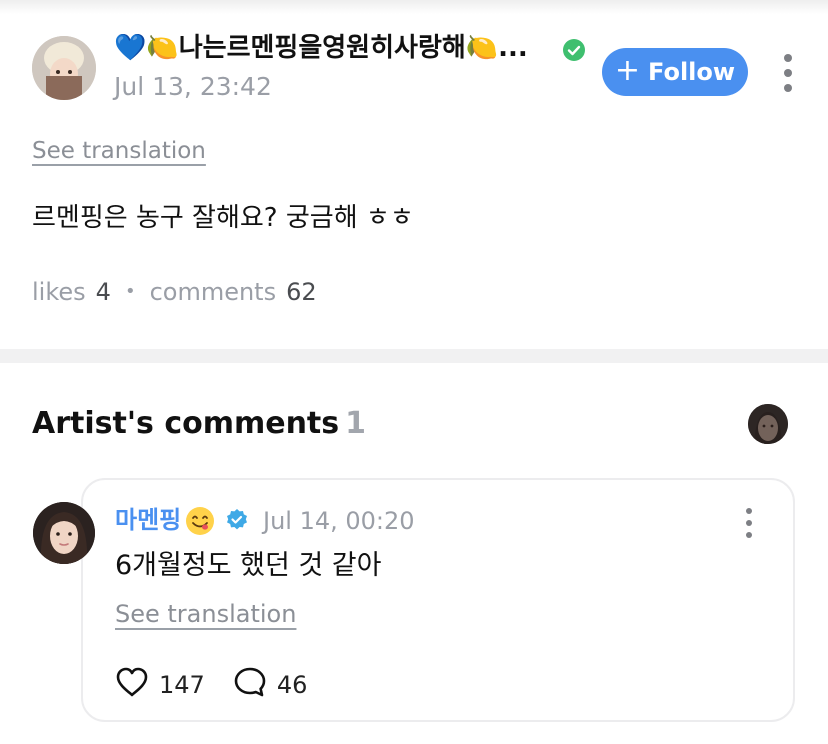  Describe the element at coordinates (339, 521) in the screenshot. I see `comment-date: Jul 14, 00:20` at that location.